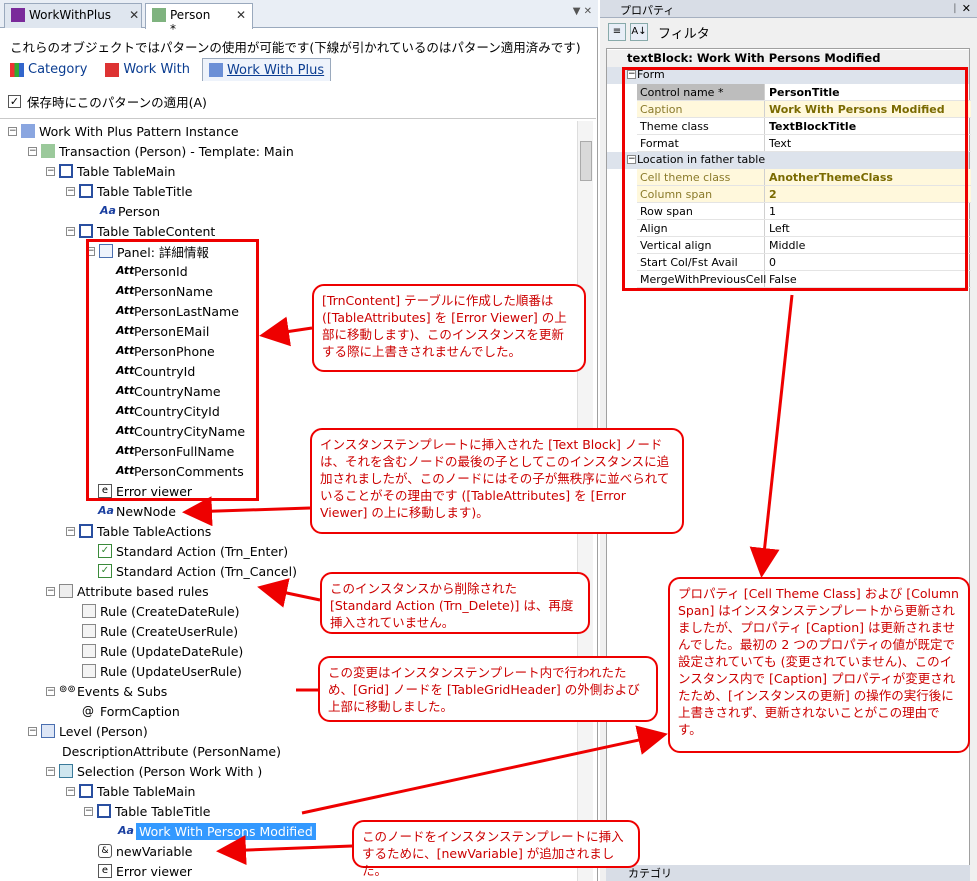 The width and height of the screenshot is (977, 881). I want to click on tree-node-rule: Rule (CreateUserRule), so click(160, 631).